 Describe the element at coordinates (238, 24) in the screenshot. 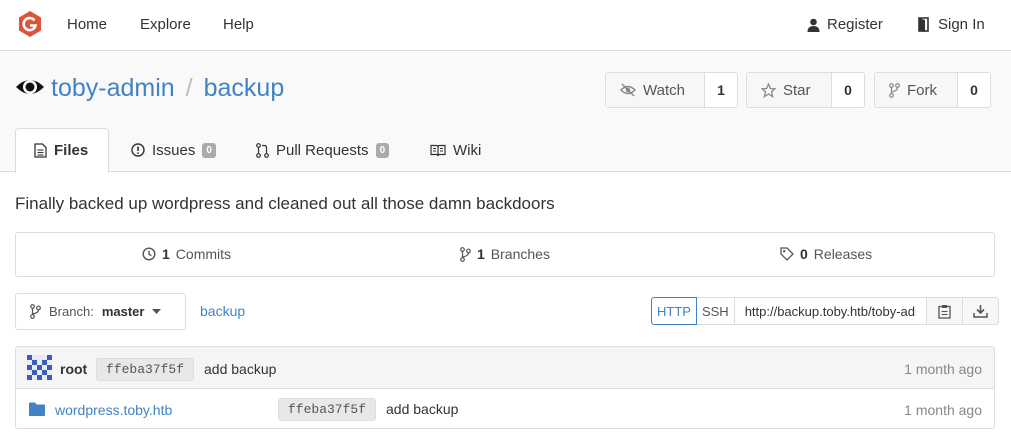

I see `nav-help-link: Help` at that location.